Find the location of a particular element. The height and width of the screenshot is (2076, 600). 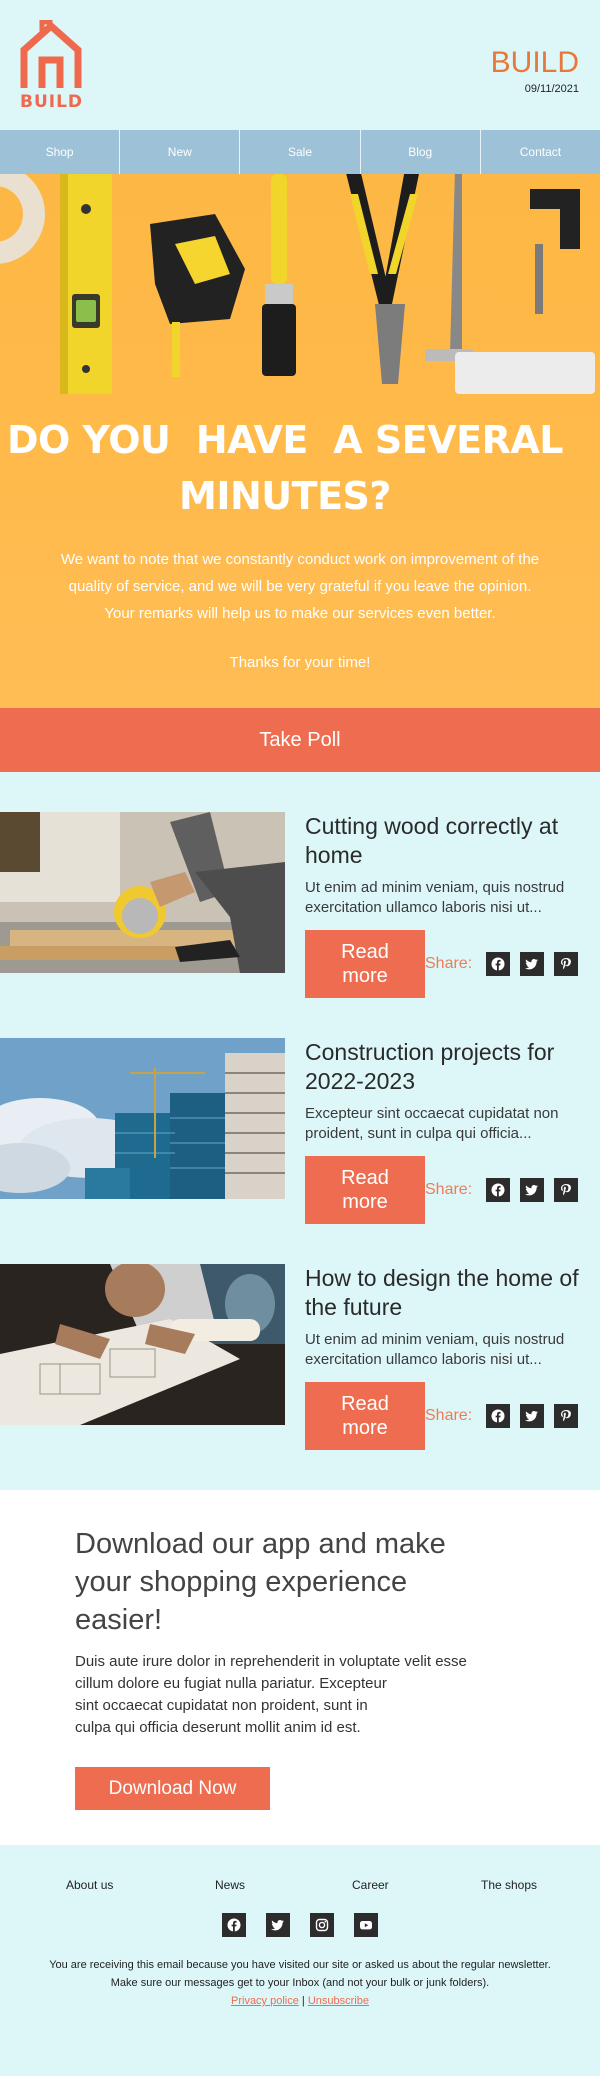

youtube-icon is located at coordinates (366, 1925).